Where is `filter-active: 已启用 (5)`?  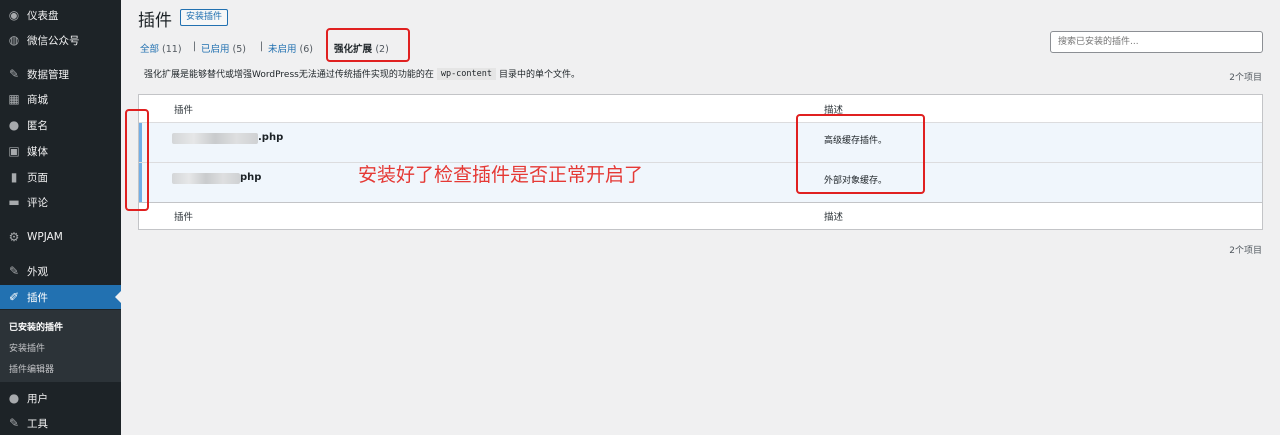
filter-active: 已启用 (5) is located at coordinates (223, 48).